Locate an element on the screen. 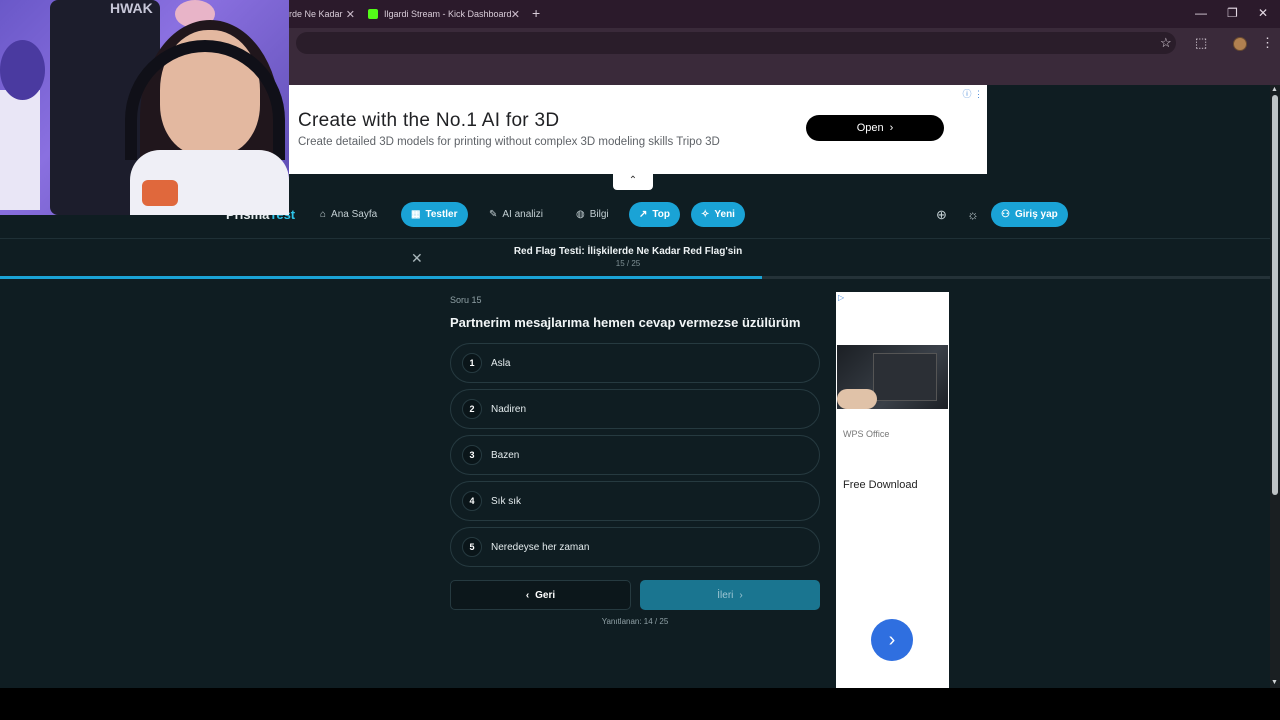  scroll-down-icon: ▼ is located at coordinates (1274, 682).